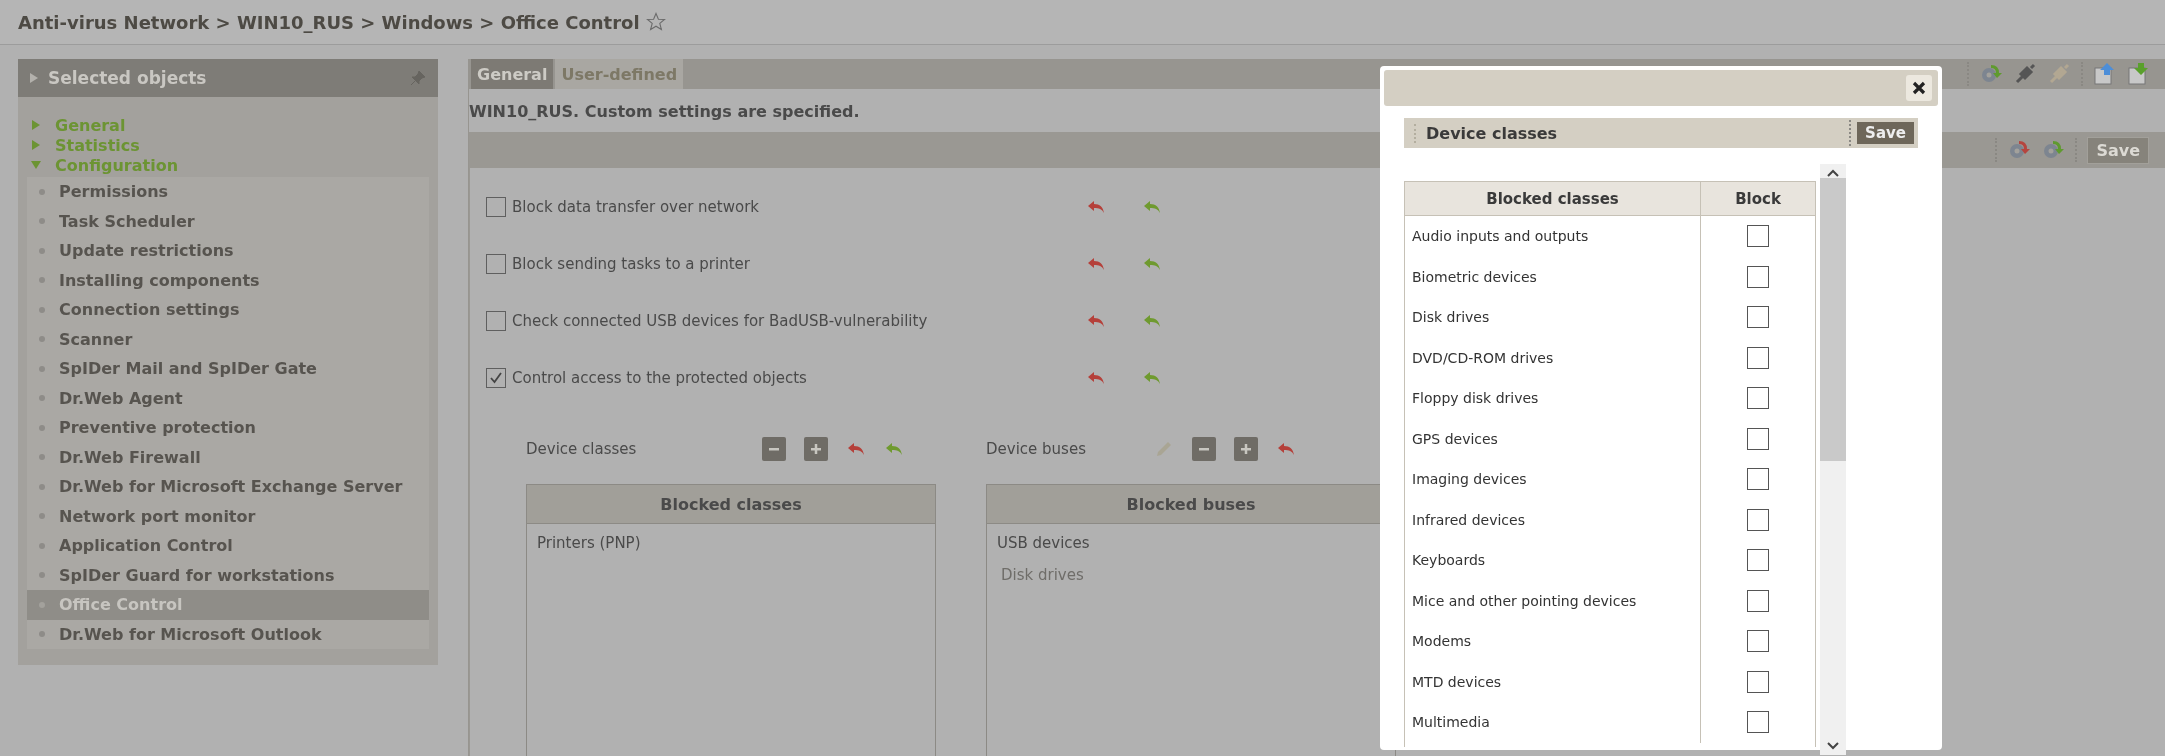 The width and height of the screenshot is (2165, 756). I want to click on sidebar-item: Application Control, so click(228, 546).